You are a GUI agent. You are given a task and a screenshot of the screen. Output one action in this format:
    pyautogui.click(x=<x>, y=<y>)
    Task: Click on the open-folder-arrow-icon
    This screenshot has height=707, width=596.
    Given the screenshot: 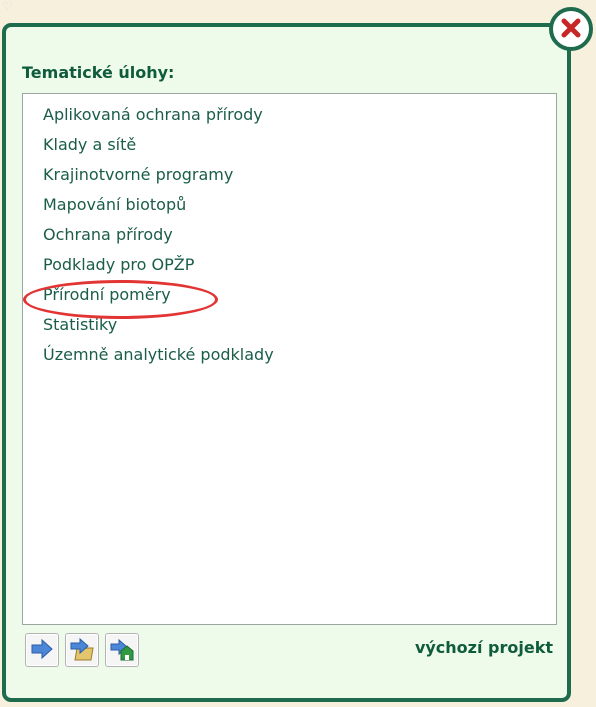 What is the action you would take?
    pyautogui.click(x=82, y=650)
    